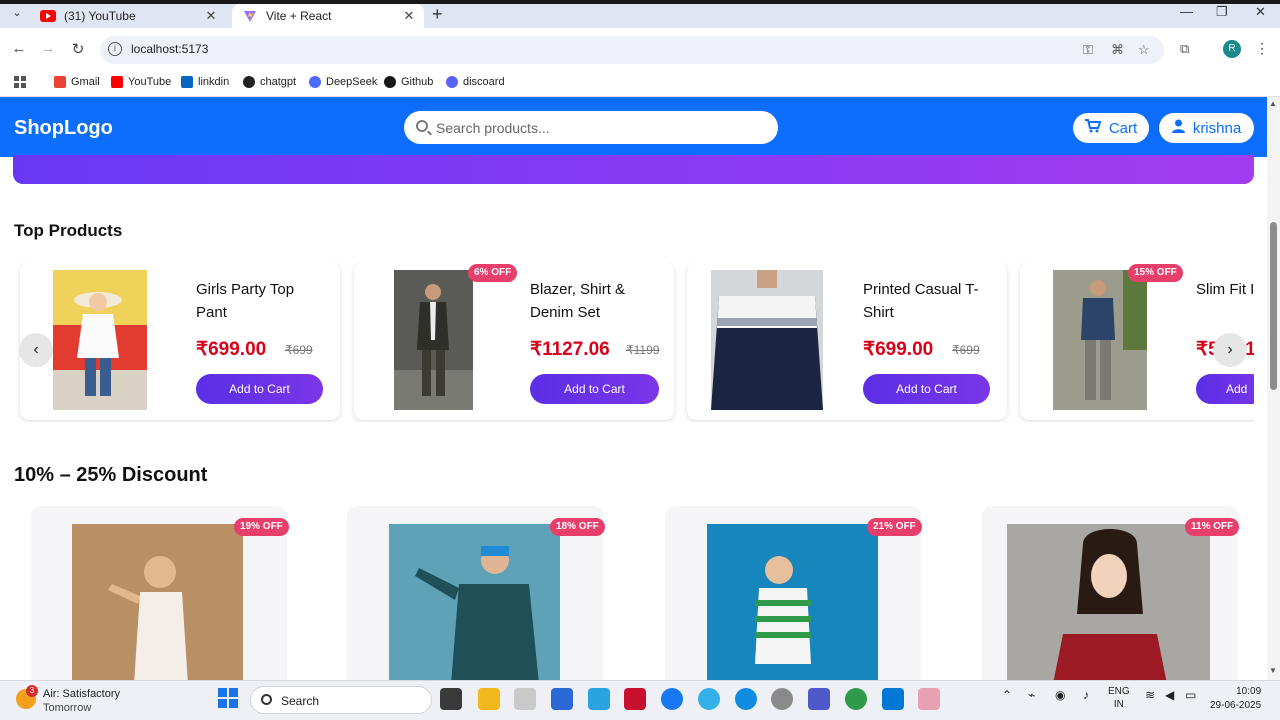 The width and height of the screenshot is (1280, 720). What do you see at coordinates (269, 82) in the screenshot?
I see `bookmark-chatgpt: chatgpt` at bounding box center [269, 82].